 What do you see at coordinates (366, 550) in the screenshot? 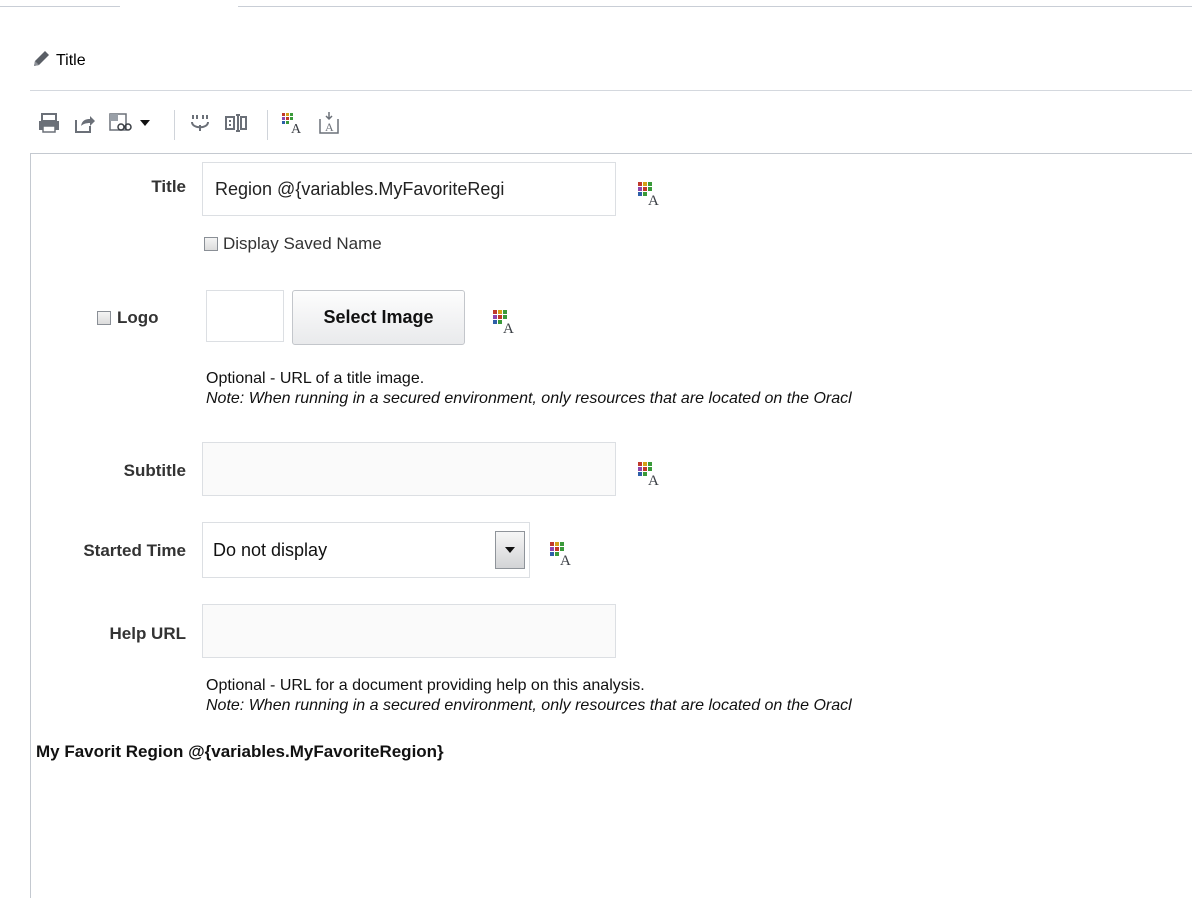
I see `started-time-select: Do not display` at bounding box center [366, 550].